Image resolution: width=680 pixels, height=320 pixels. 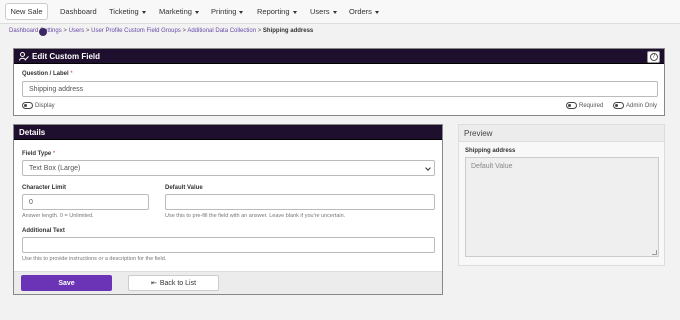 I want to click on nav-reporting-label: Reporting, so click(x=273, y=11).